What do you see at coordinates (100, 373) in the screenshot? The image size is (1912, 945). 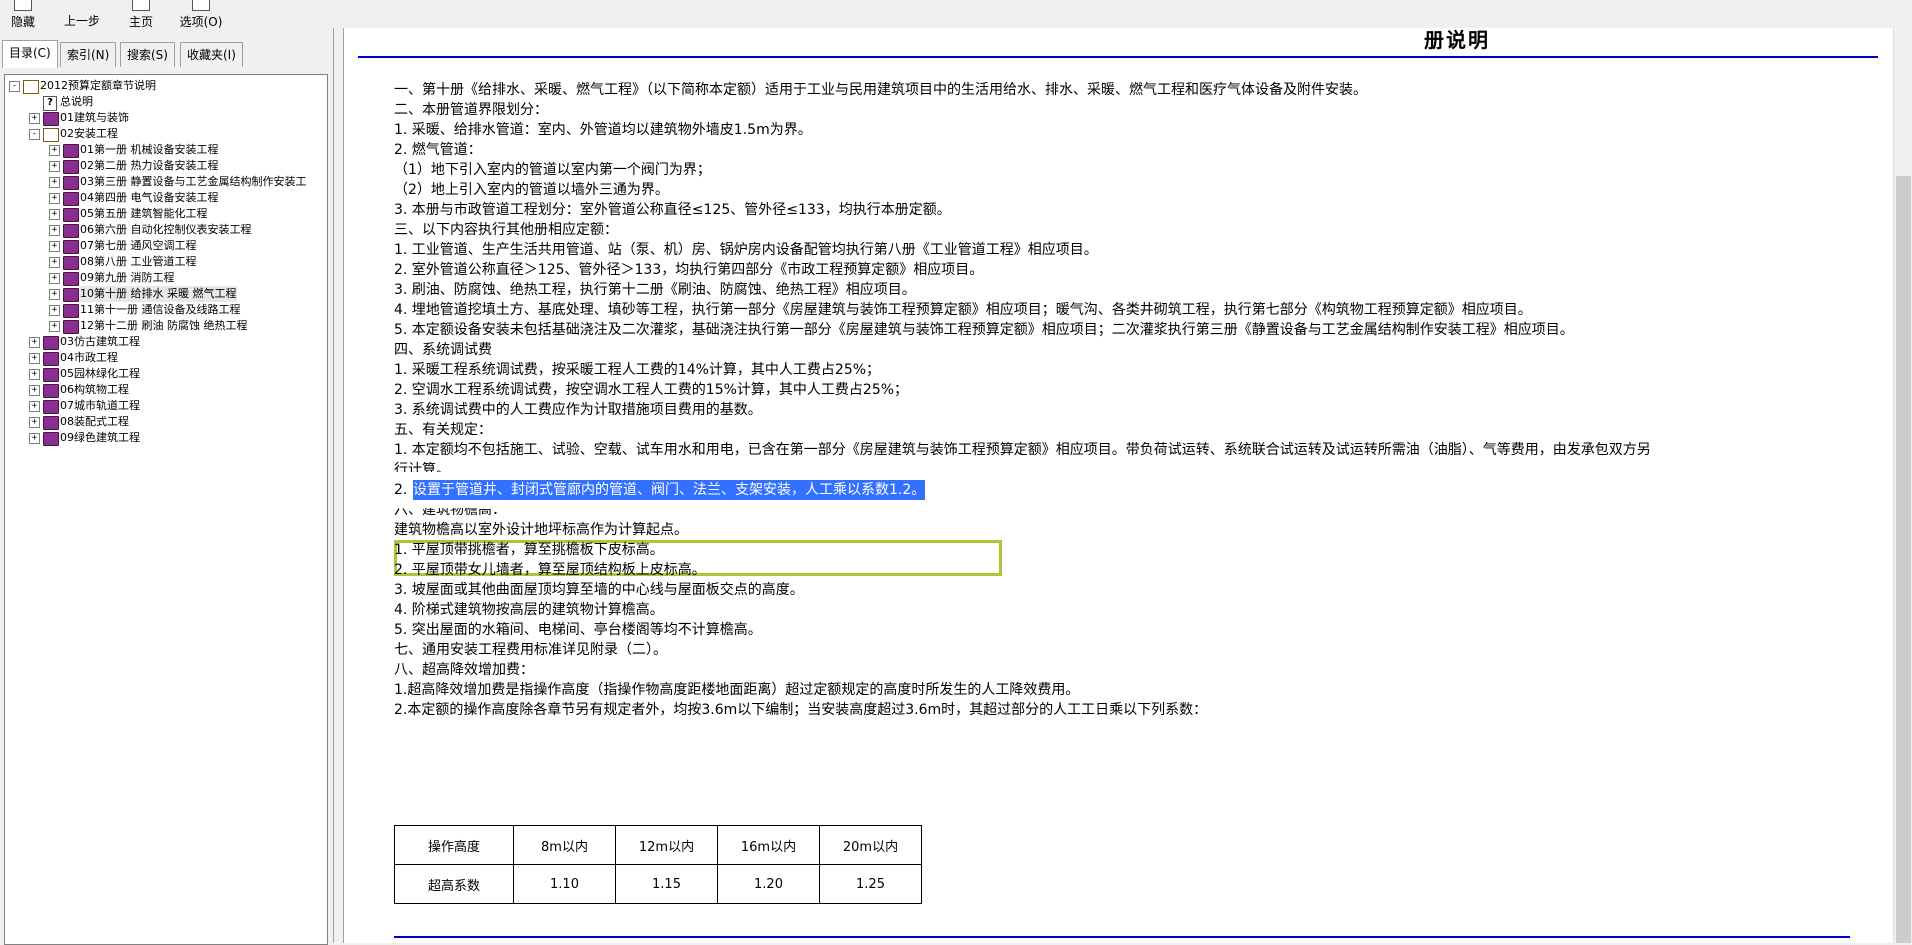 I see `tree-item-label: 05园林绿化工程` at bounding box center [100, 373].